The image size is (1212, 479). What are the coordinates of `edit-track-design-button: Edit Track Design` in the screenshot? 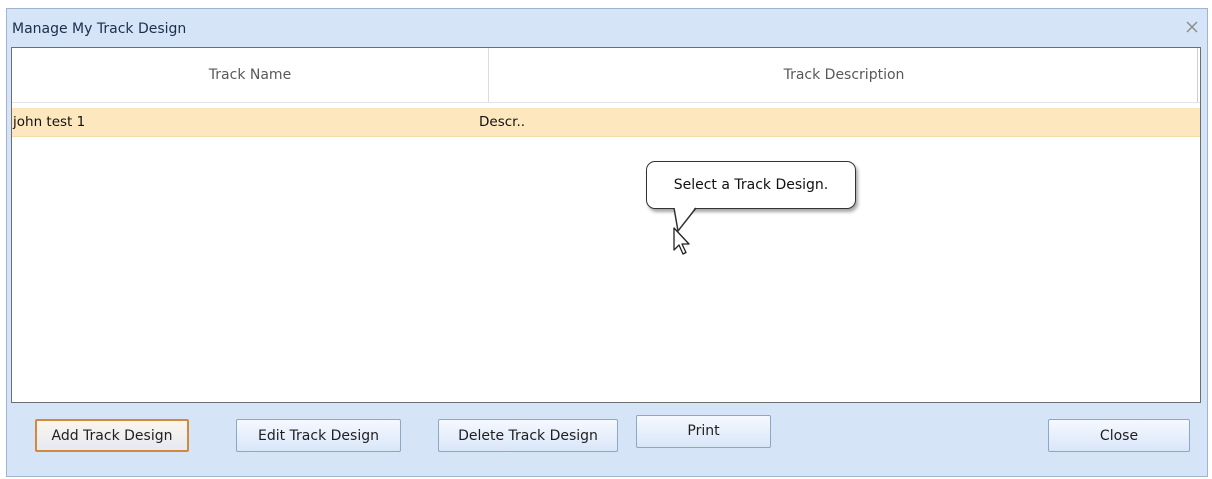 It's located at (318, 435).